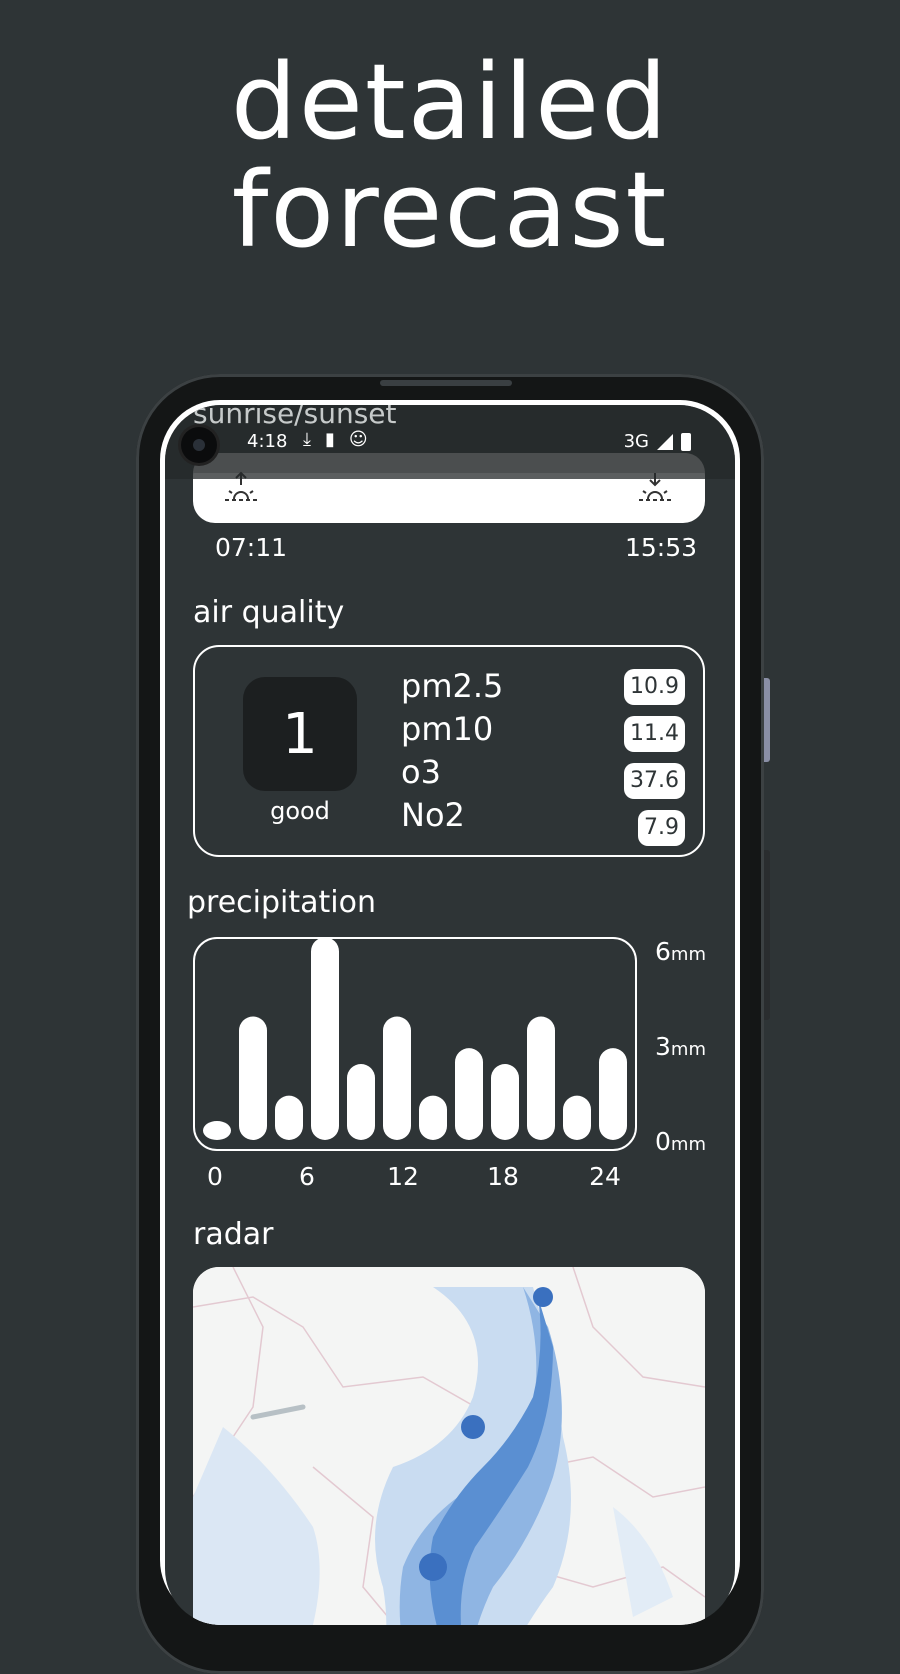 This screenshot has width=900, height=1674. Describe the element at coordinates (450, 210) in the screenshot. I see `headline-line-2: forecast` at that location.